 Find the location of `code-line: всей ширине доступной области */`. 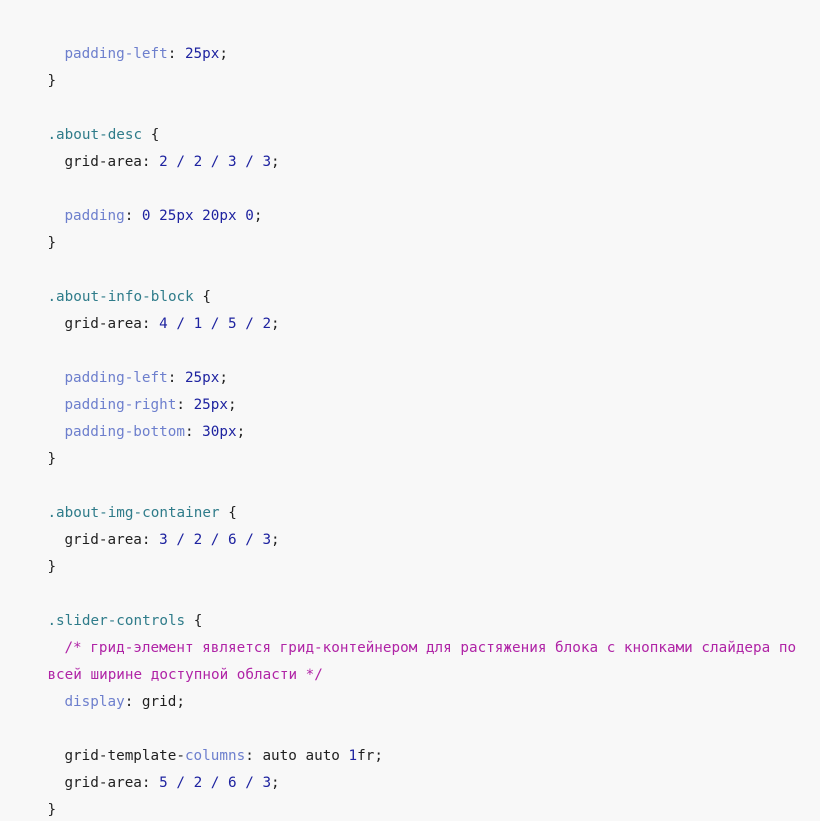

code-line: всей ширине доступной области */ is located at coordinates (167, 659).